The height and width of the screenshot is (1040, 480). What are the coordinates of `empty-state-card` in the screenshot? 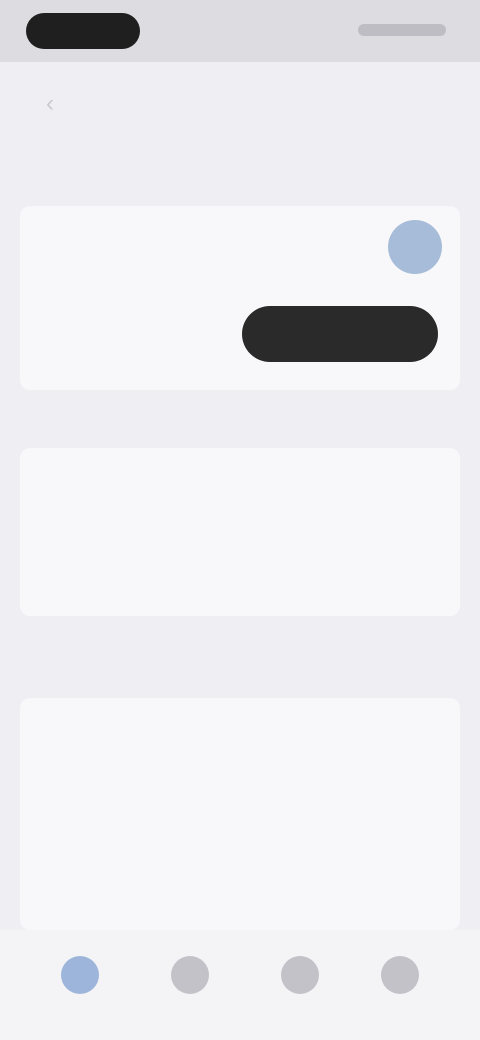 It's located at (240, 532).